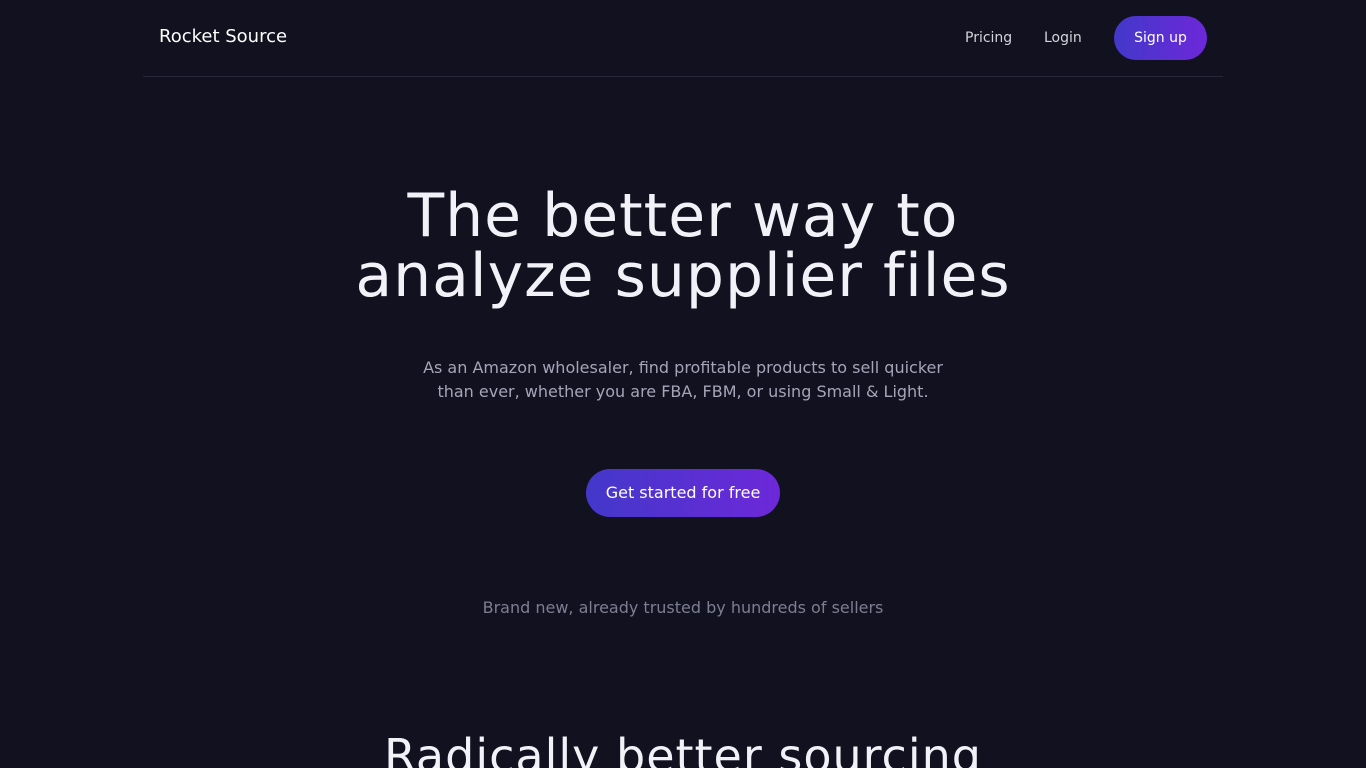  I want to click on hero-title: The better way to analyze supplier files, so click(683, 246).